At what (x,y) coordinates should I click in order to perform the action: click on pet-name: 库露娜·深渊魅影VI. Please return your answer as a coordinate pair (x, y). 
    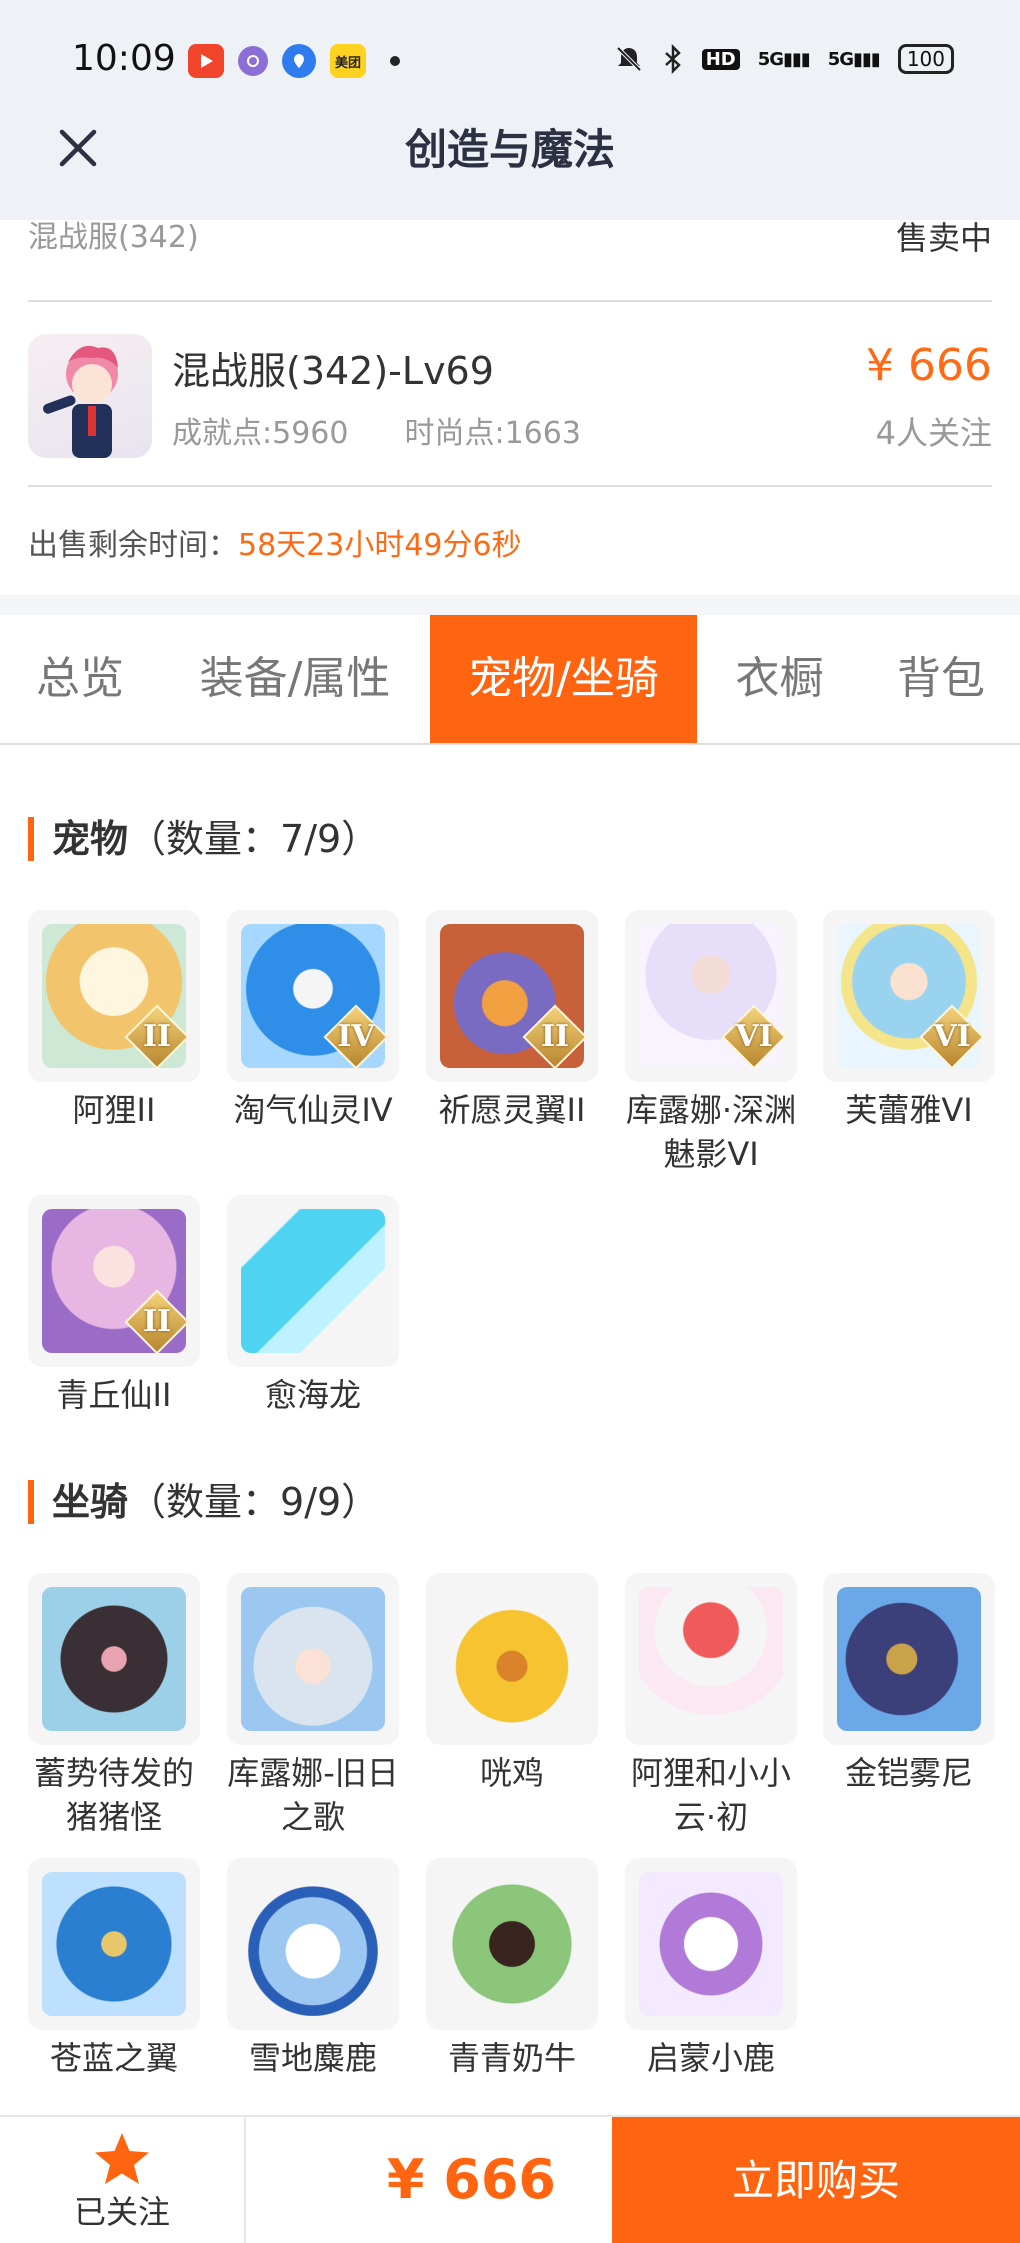
    Looking at the image, I should click on (711, 1132).